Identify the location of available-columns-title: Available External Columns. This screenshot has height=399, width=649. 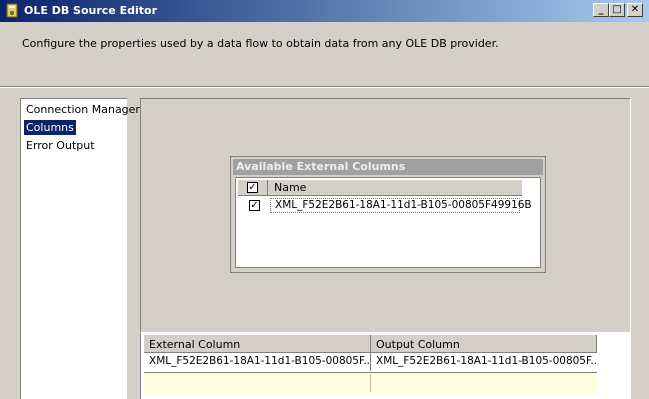
(388, 167).